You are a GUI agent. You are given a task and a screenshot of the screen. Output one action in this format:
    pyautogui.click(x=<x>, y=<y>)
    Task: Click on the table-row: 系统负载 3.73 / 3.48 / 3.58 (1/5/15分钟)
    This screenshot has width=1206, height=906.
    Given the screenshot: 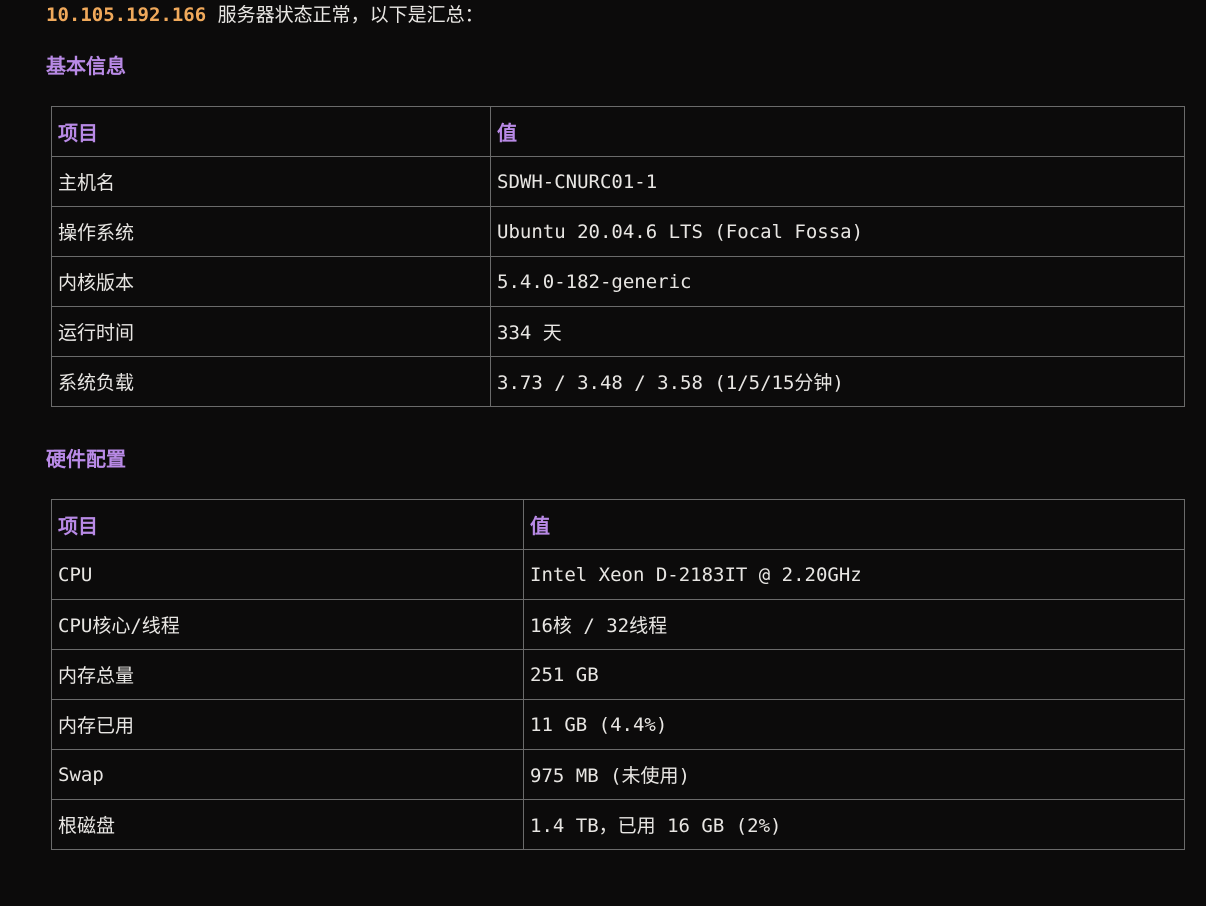 What is the action you would take?
    pyautogui.click(x=618, y=381)
    